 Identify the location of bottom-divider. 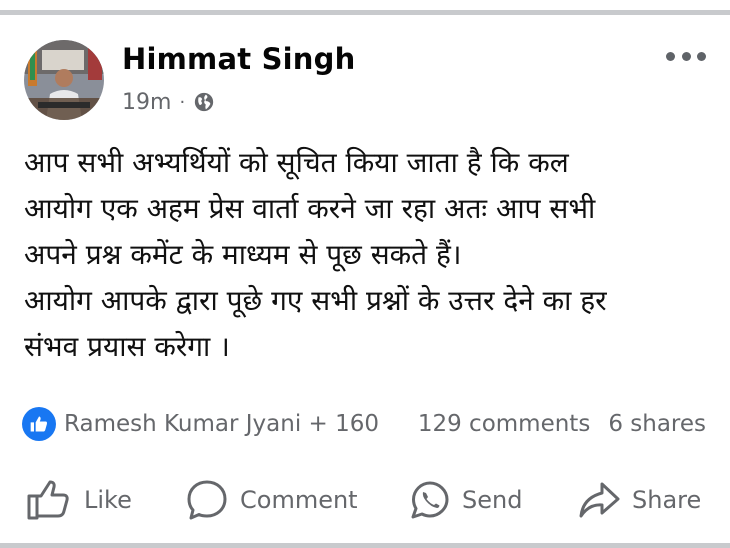
(365, 545).